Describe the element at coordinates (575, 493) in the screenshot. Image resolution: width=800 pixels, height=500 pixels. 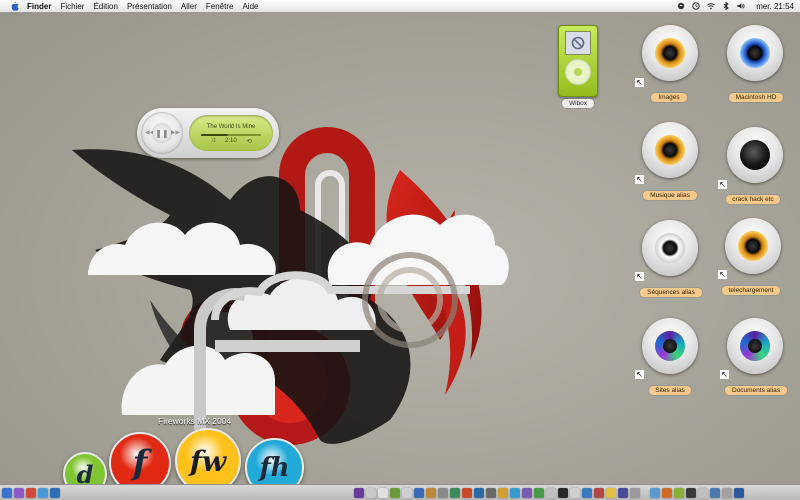
I see `dock-app-19-icon` at that location.